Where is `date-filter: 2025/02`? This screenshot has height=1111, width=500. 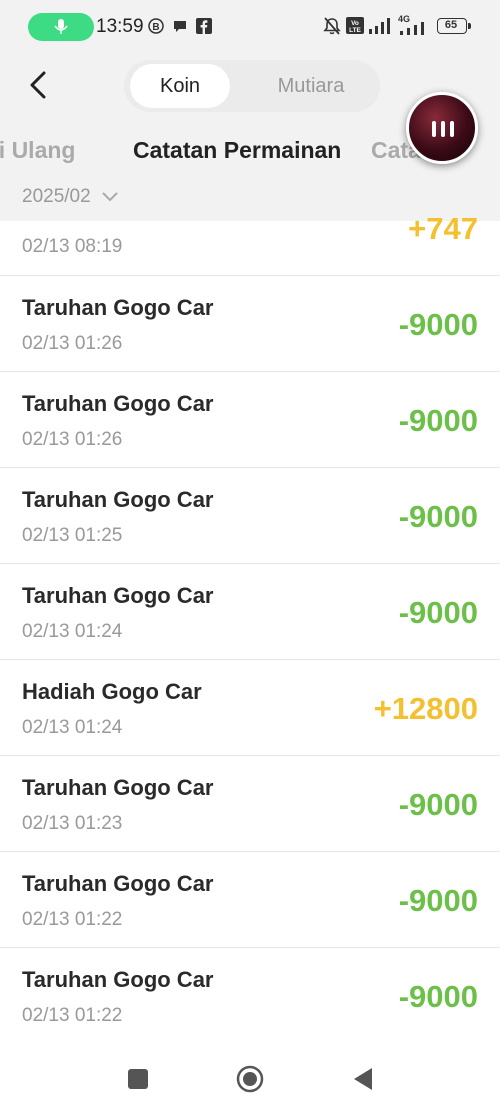 date-filter: 2025/02 is located at coordinates (70, 197).